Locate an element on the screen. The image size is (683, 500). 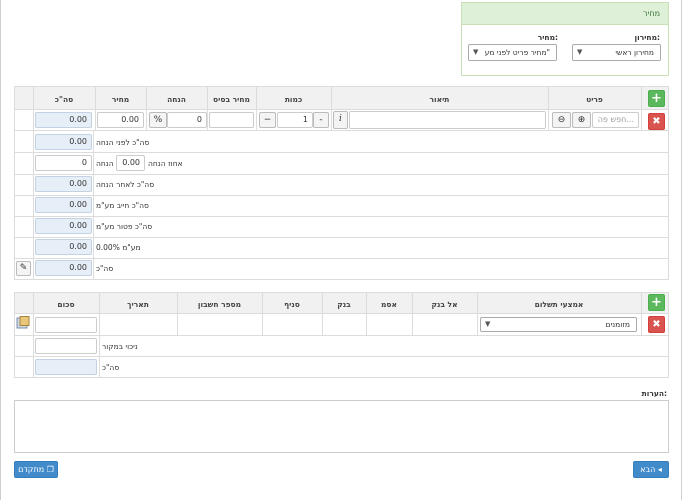
col-branch-header: סניף is located at coordinates (292, 304).